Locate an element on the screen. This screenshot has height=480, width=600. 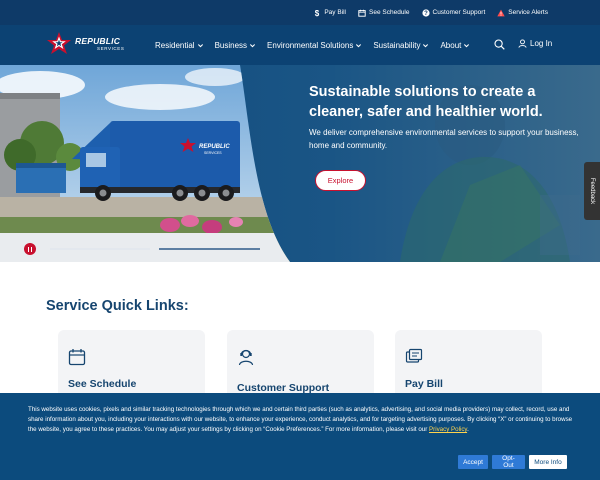
republic-logo: REPUBLIC SERVICES is located at coordinates (85, 44).